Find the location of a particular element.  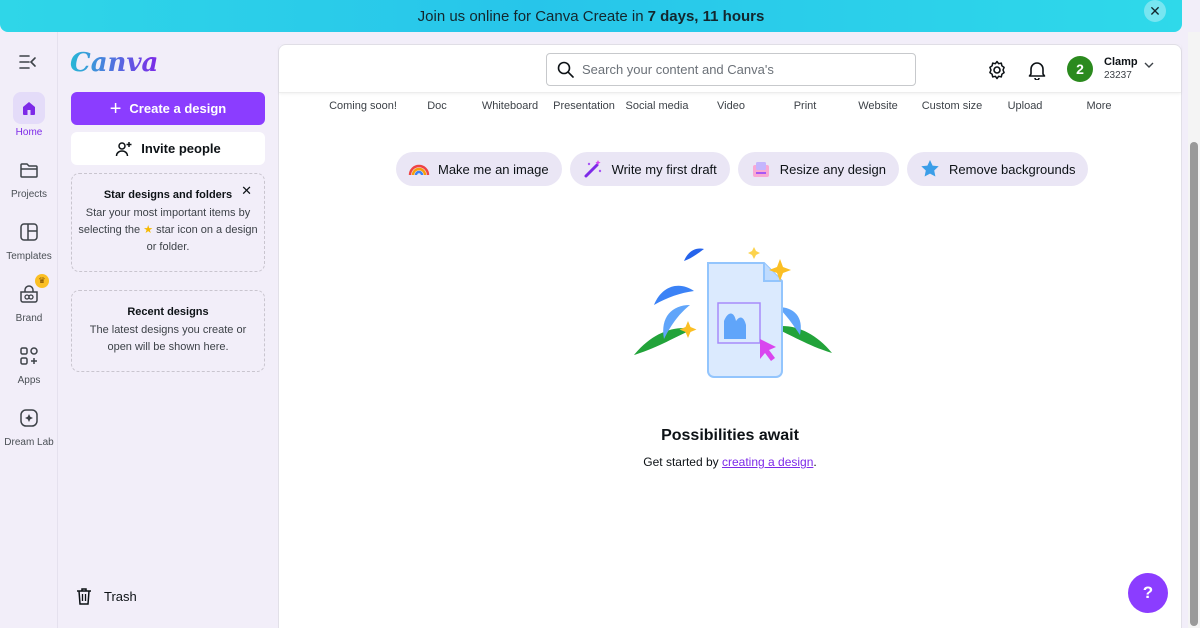

apps-icon is located at coordinates (29, 356).